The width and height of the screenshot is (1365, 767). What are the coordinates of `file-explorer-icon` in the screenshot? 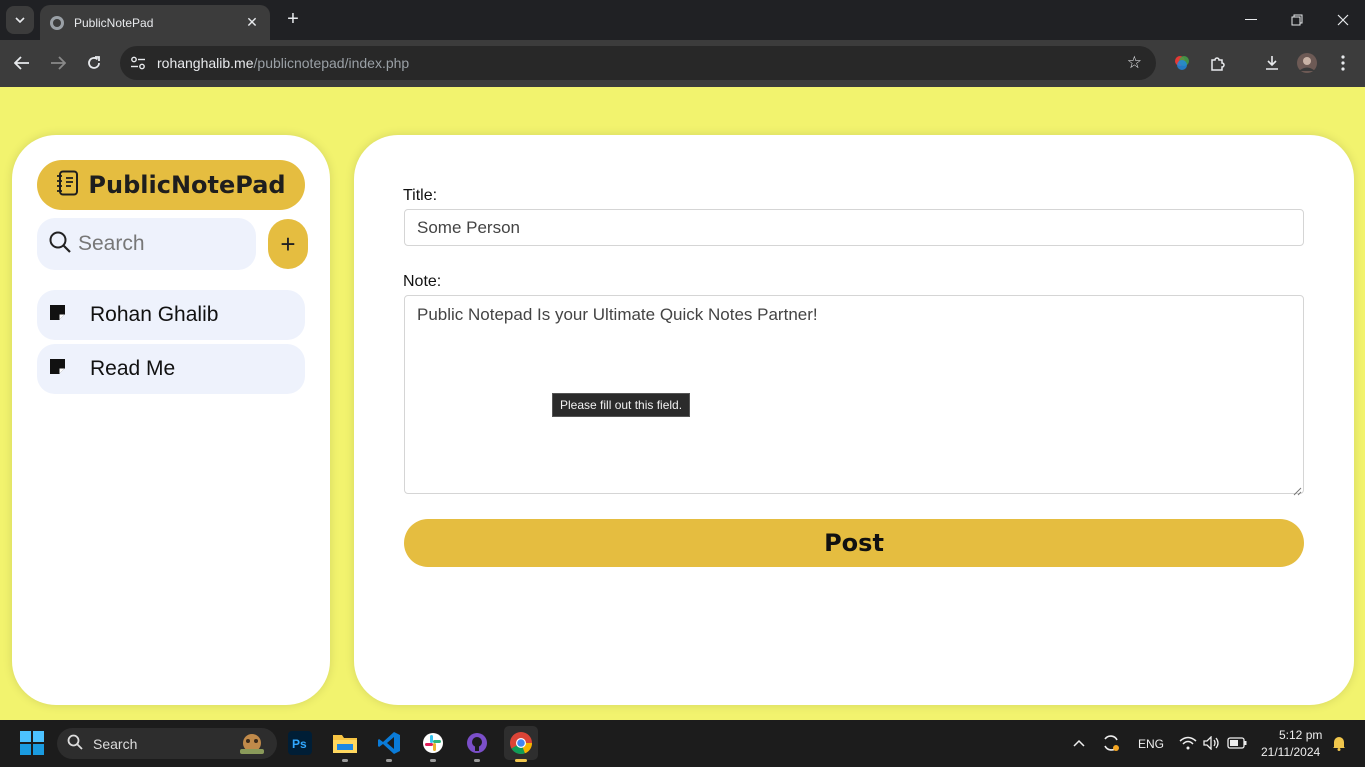 It's located at (345, 744).